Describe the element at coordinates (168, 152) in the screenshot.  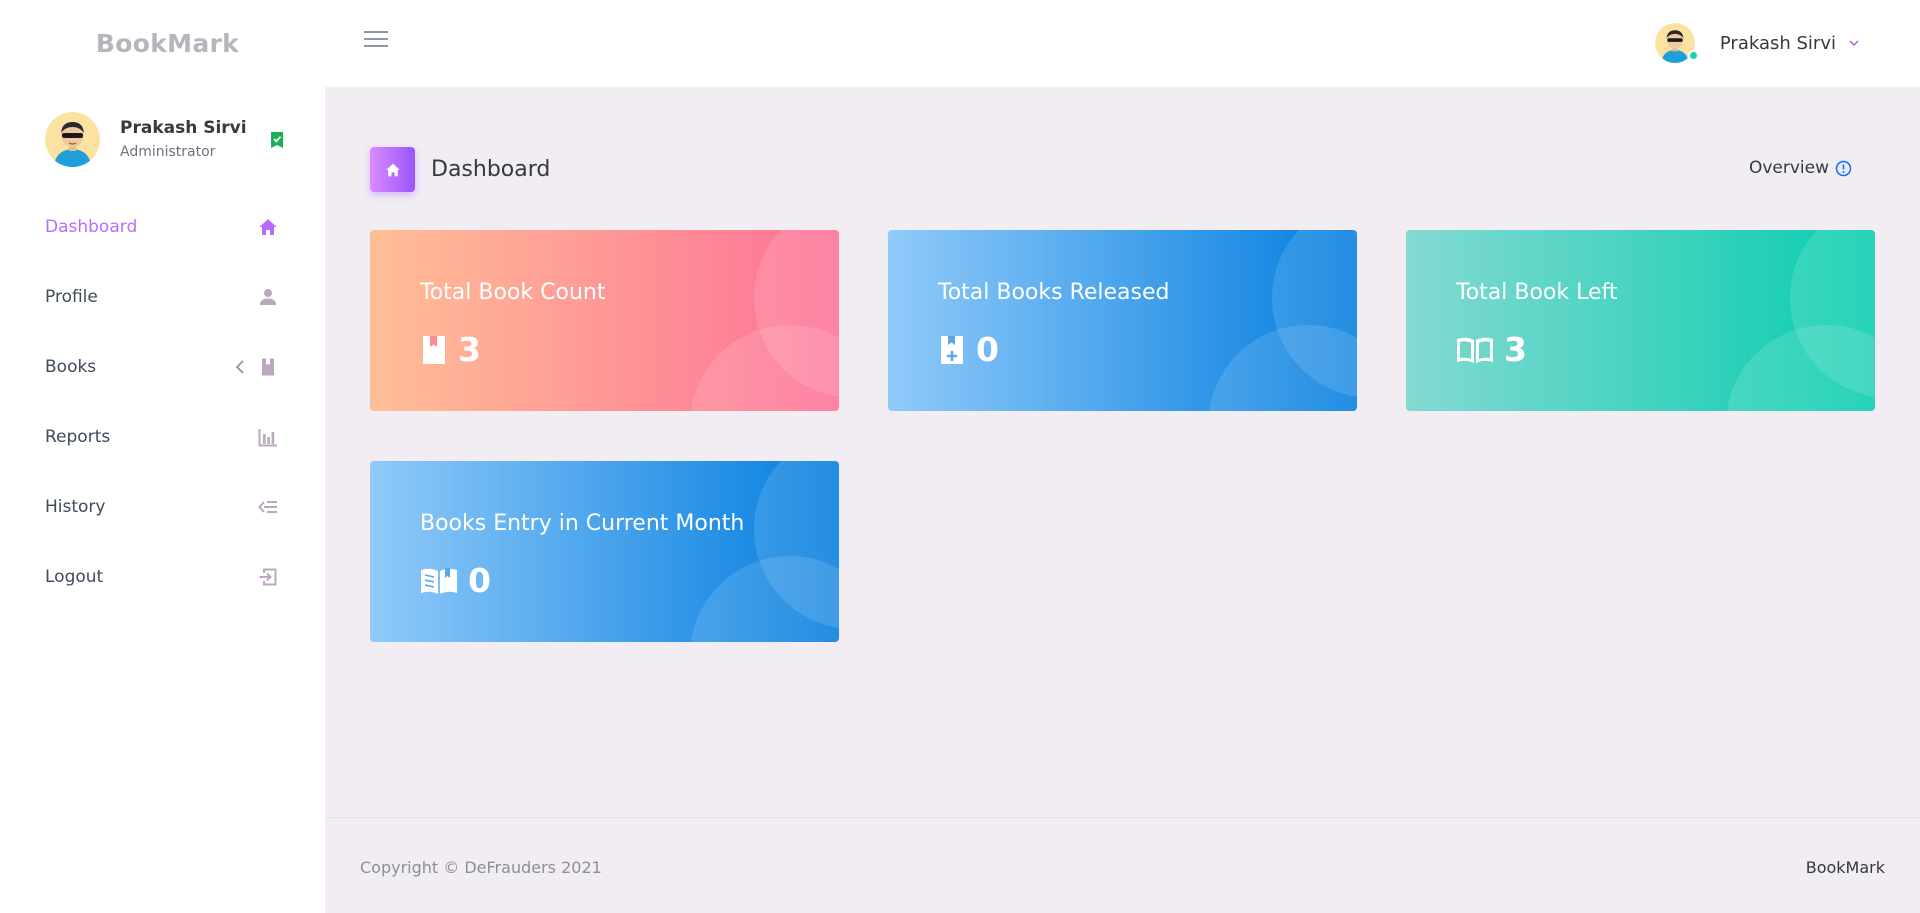
I see `profile-role: Administrator` at that location.